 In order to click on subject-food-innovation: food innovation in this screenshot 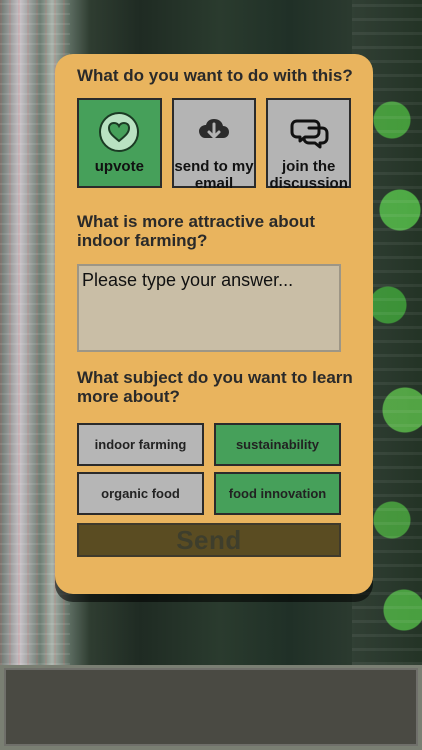, I will do `click(277, 493)`.